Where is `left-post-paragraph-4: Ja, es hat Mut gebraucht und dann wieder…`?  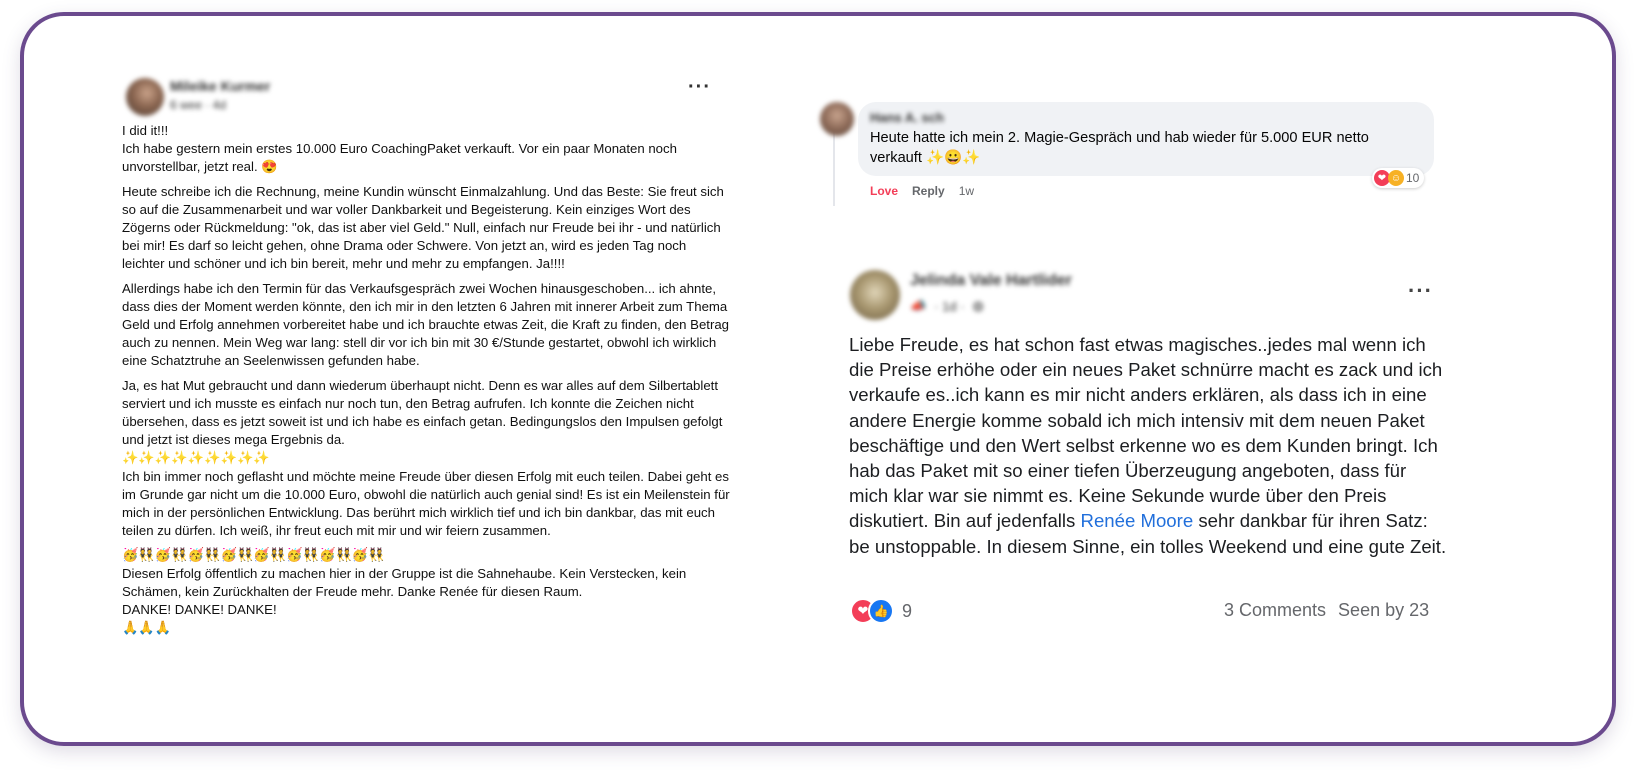 left-post-paragraph-4: Ja, es hat Mut gebraucht und dann wieder… is located at coordinates (426, 458).